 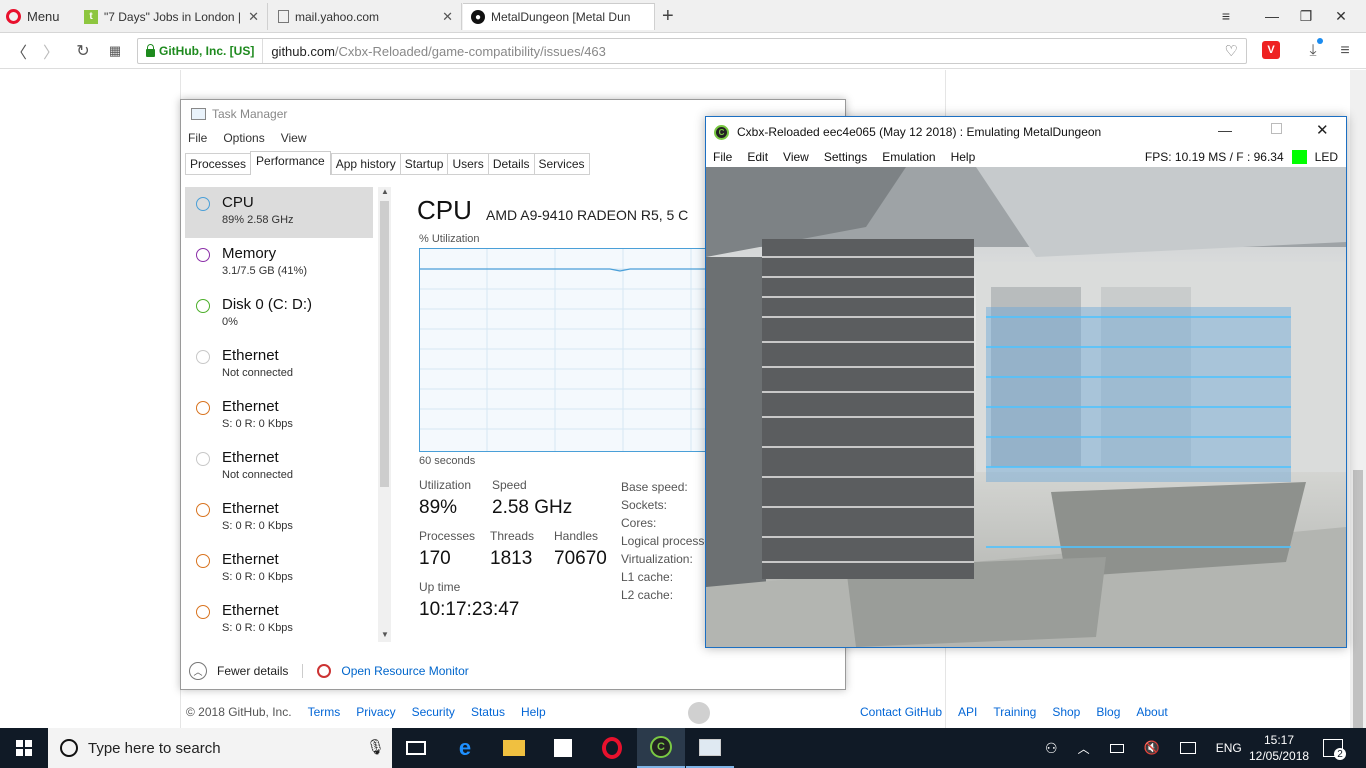 I want to click on opera-menu-button: Menu, so click(x=33, y=16).